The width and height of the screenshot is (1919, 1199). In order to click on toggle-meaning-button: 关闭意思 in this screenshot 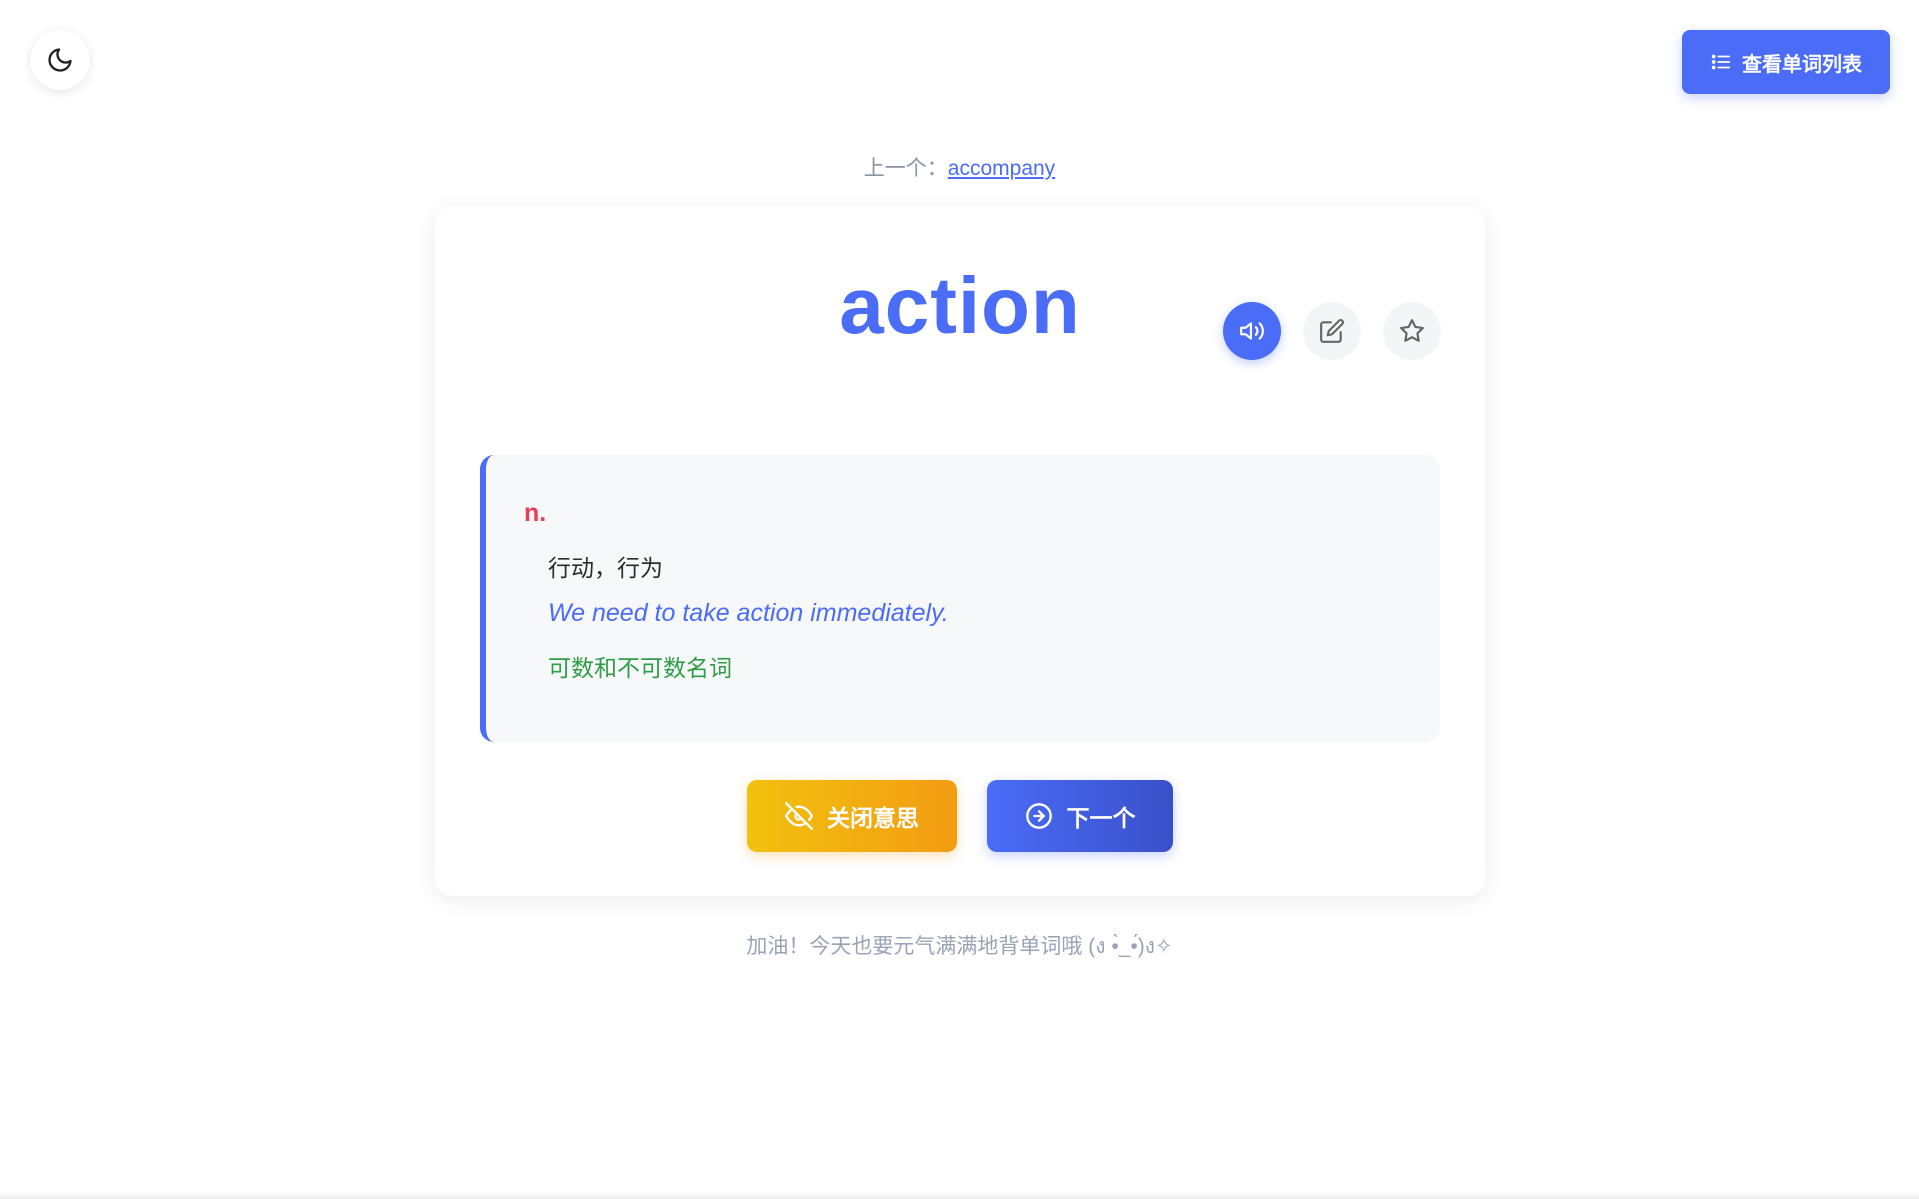, I will do `click(852, 816)`.